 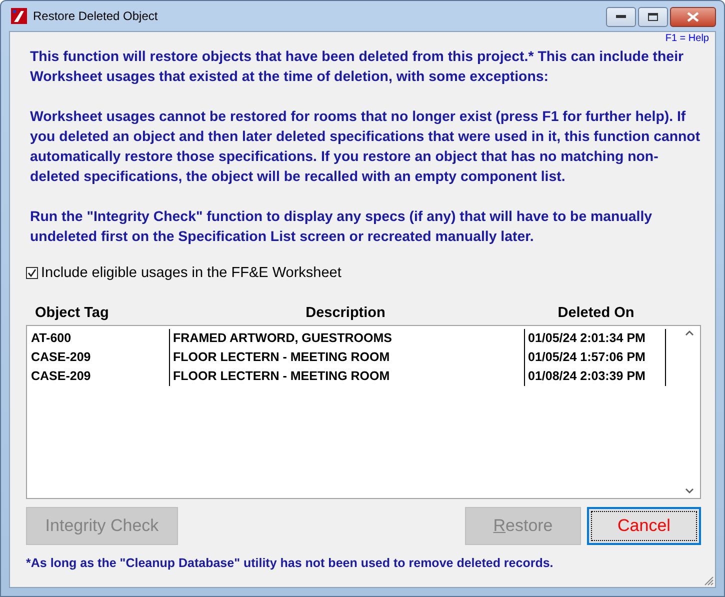 I want to click on scroll-up-icon, so click(x=689, y=333).